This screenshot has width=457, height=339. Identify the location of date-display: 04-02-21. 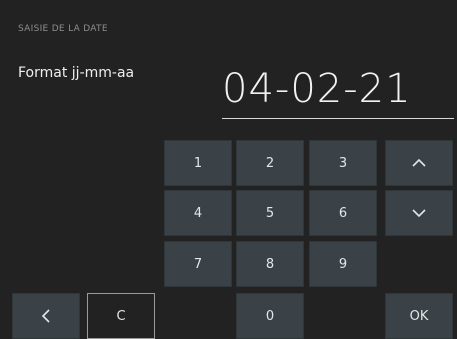
(317, 89).